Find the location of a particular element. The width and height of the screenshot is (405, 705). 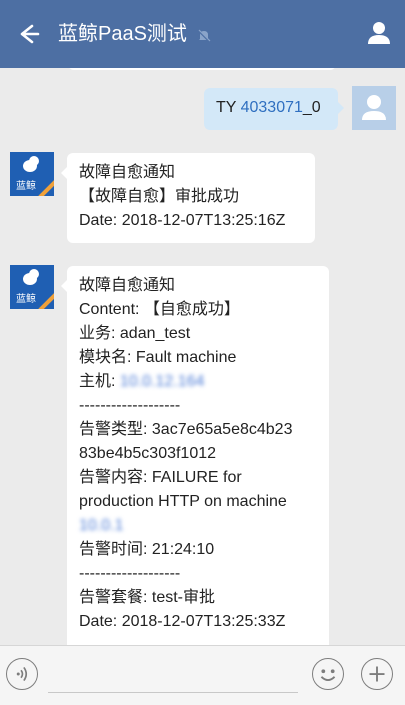

message-line: 10.0.1 is located at coordinates (198, 526).